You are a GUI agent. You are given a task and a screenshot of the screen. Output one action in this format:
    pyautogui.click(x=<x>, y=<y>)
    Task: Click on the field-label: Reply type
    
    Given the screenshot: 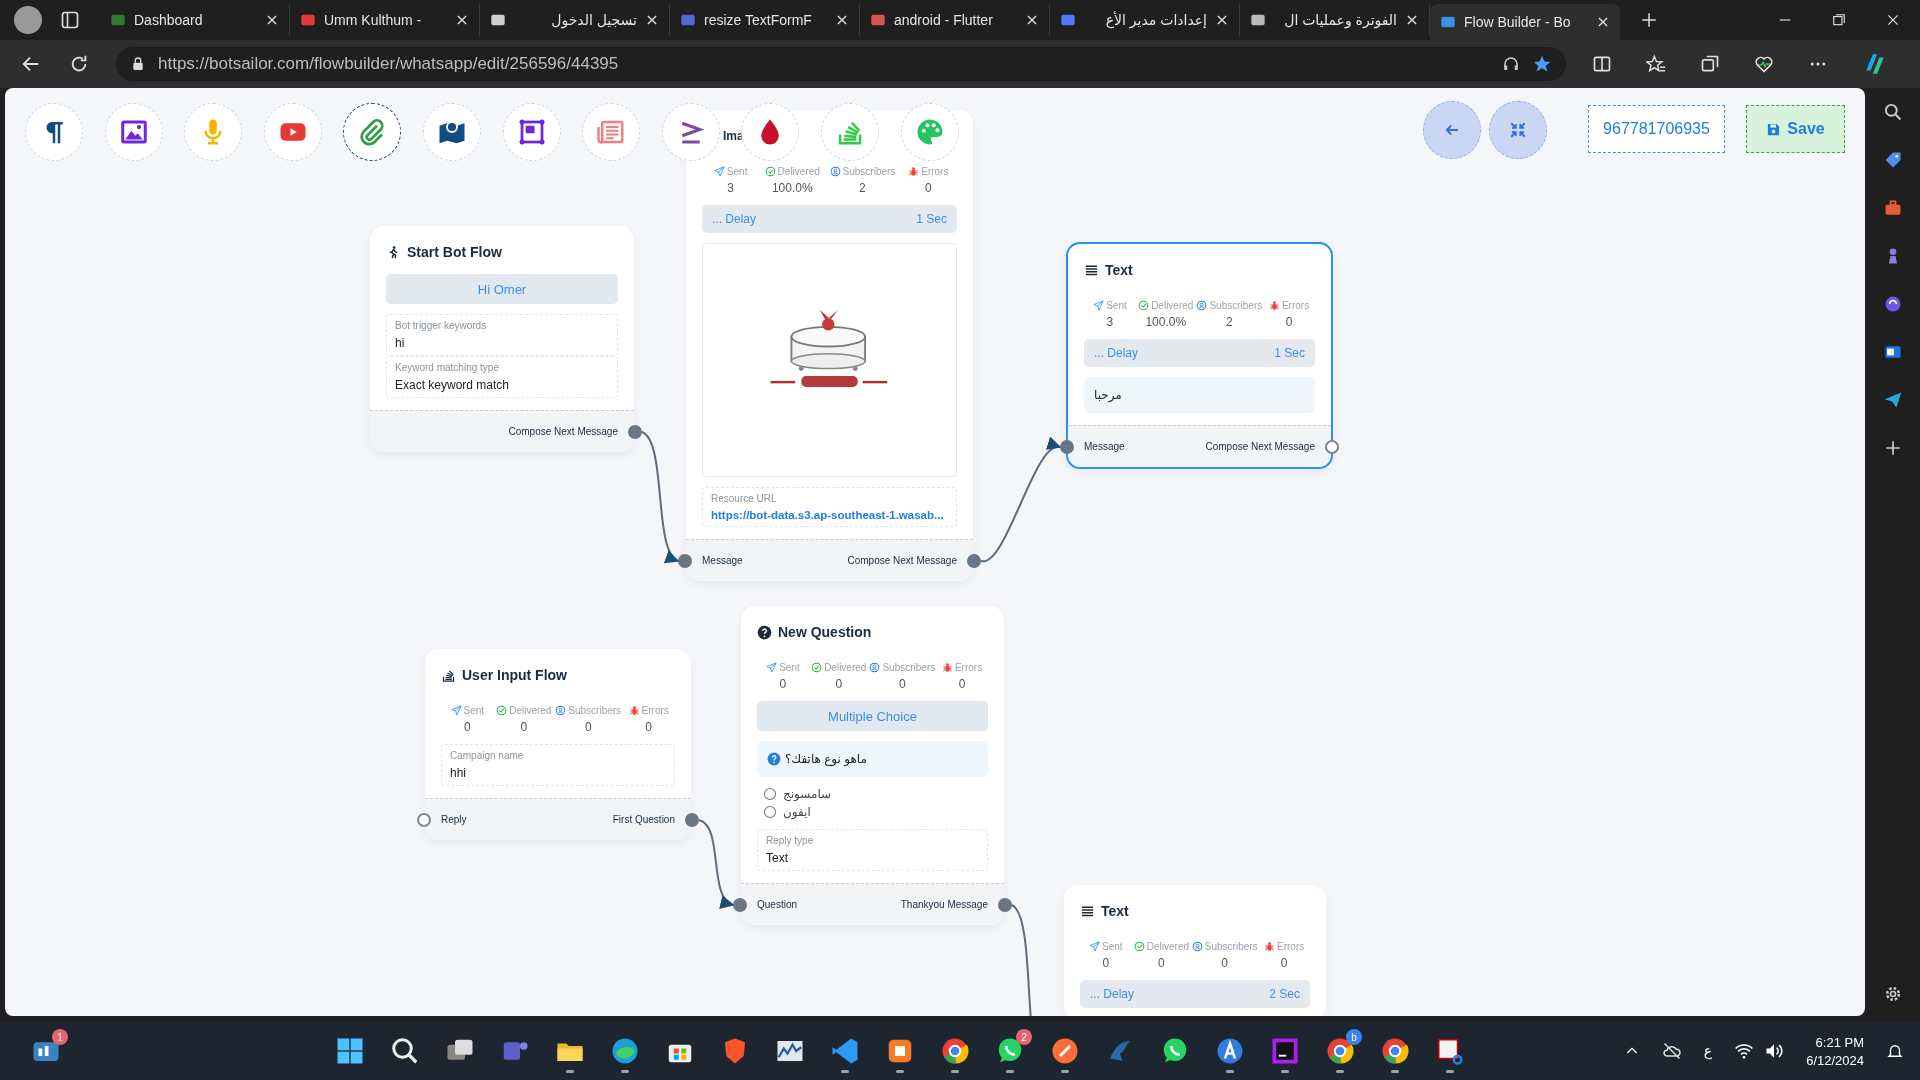 What is the action you would take?
    pyautogui.click(x=790, y=840)
    